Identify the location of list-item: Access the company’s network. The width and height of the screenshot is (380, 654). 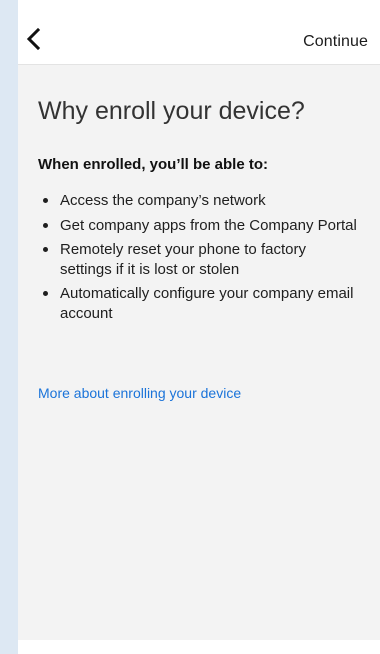
(198, 201).